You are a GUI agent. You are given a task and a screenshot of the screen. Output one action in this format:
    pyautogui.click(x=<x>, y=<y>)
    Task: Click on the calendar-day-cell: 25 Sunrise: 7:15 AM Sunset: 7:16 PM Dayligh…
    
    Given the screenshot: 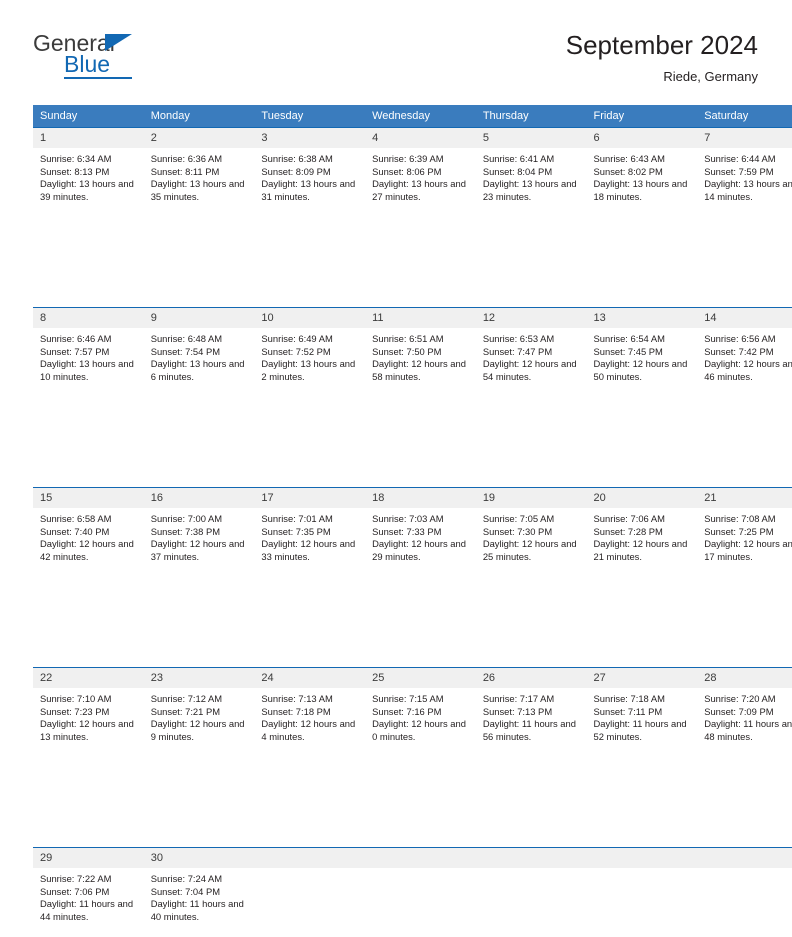 What is the action you would take?
    pyautogui.click(x=420, y=712)
    